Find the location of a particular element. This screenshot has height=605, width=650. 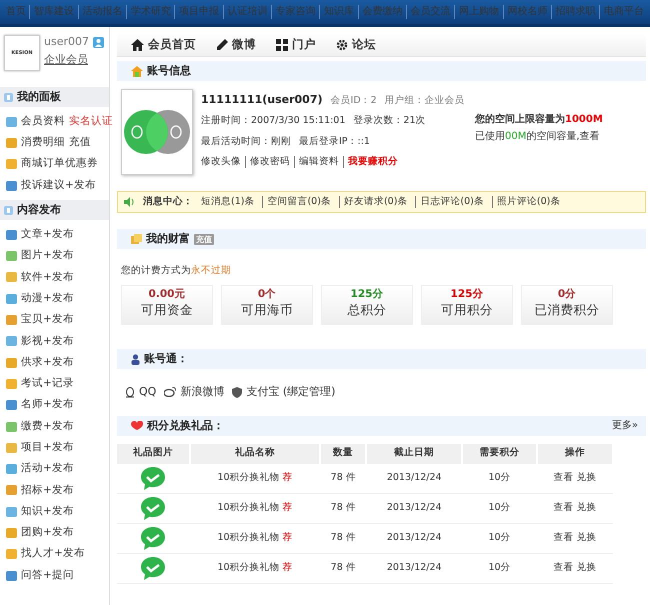

sidebar-link: 供求+发布 is located at coordinates (47, 363).